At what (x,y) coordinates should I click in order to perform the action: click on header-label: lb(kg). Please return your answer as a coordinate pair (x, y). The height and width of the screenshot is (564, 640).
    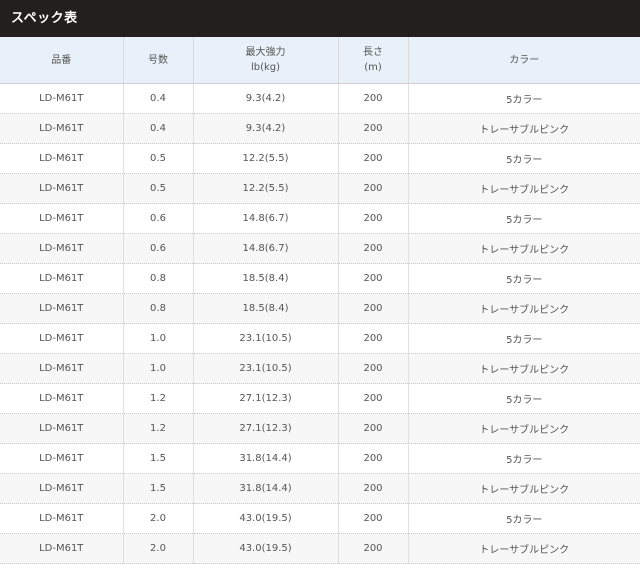
    Looking at the image, I should click on (265, 67).